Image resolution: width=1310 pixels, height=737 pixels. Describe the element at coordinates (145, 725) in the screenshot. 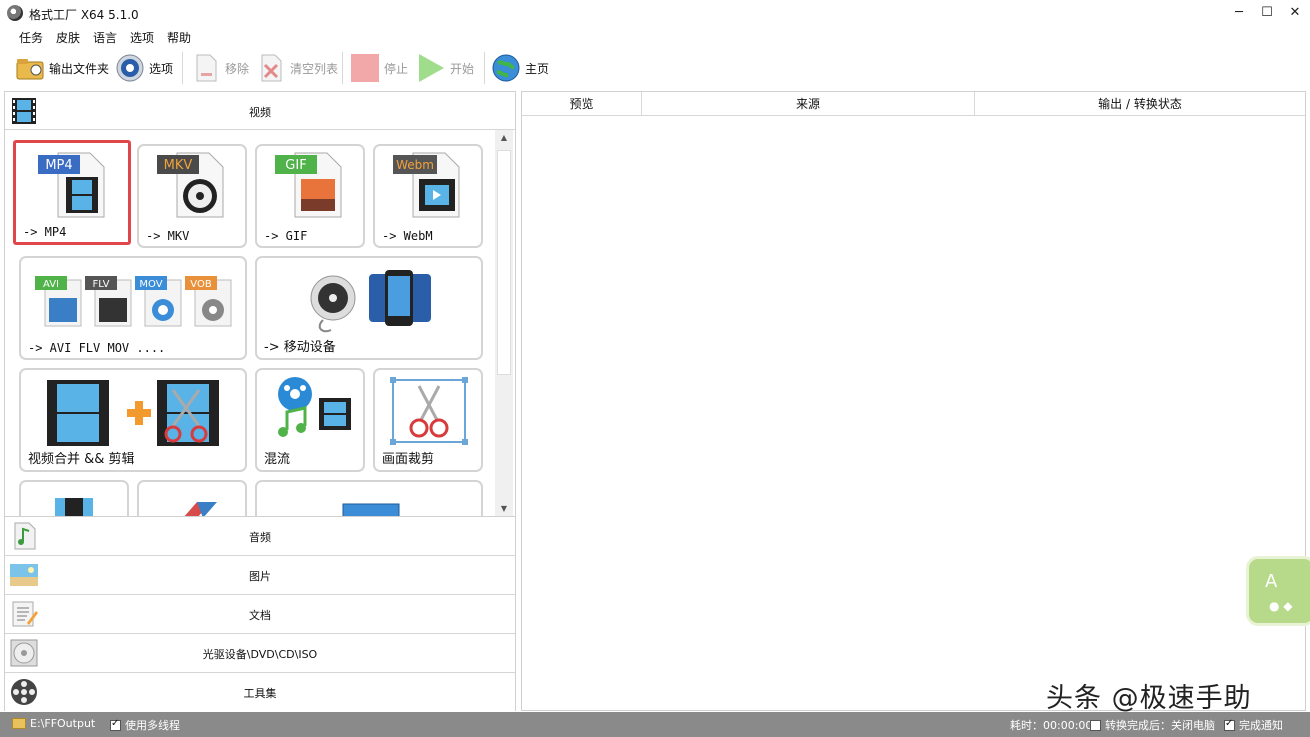

I see `multithread-checkbox: 使用多线程` at that location.